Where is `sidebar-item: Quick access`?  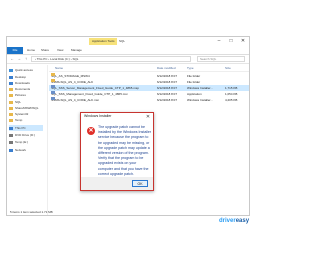 sidebar-item: Quick access is located at coordinates (21, 70).